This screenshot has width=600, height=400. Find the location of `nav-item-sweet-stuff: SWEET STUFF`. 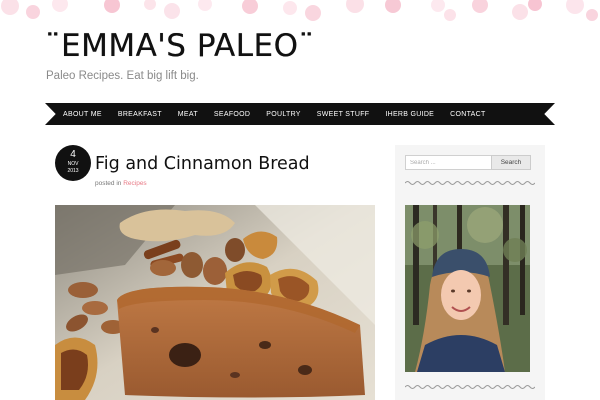

nav-item-sweet-stuff: SWEET STUFF is located at coordinates (343, 114).